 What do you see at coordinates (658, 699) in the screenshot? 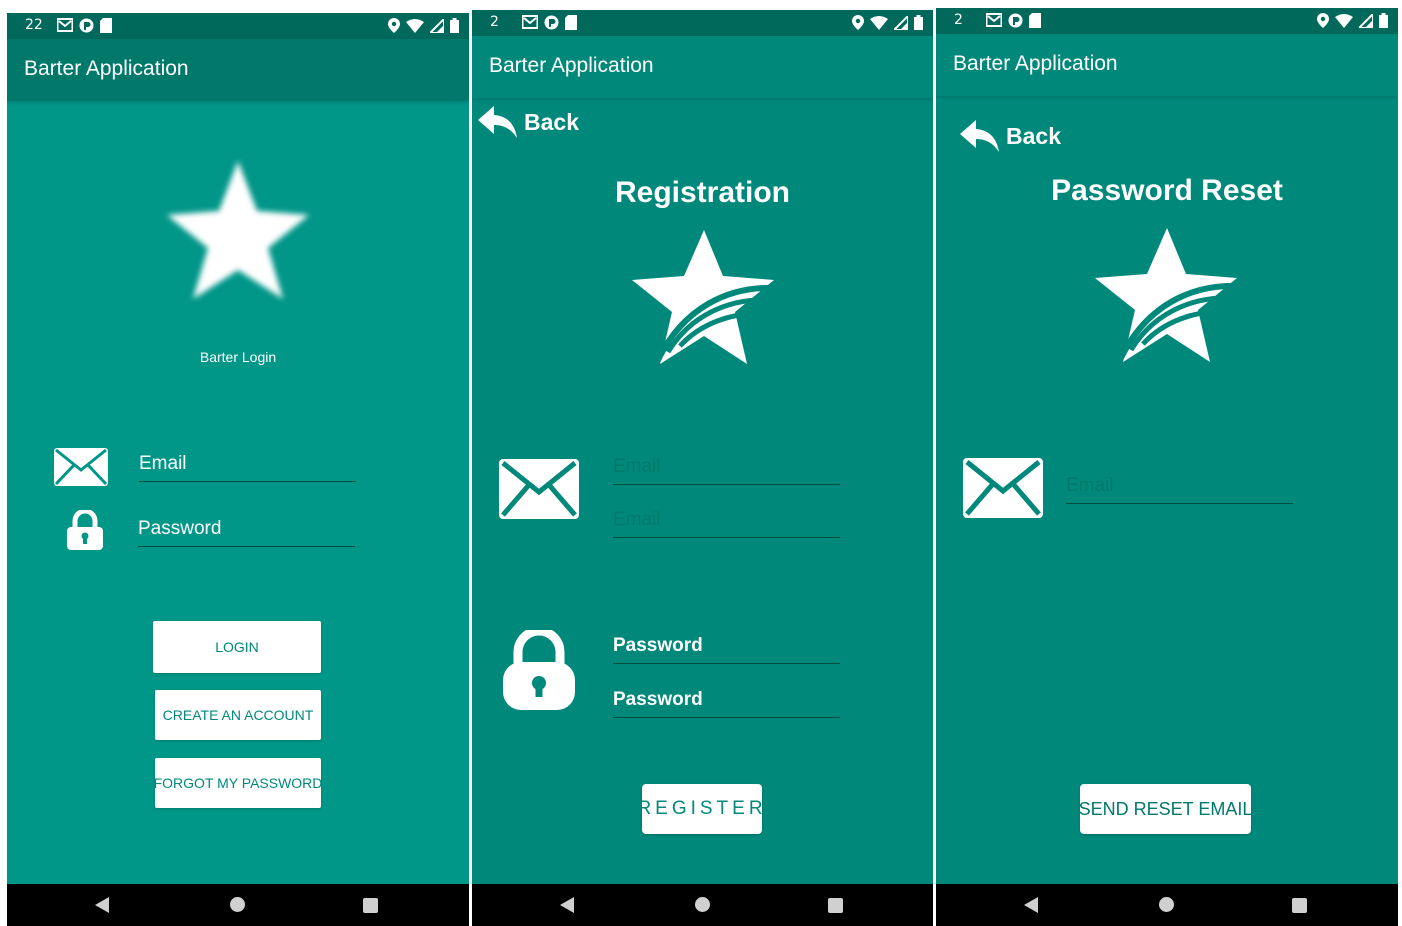
I see `confirm-password-field-label: Password` at bounding box center [658, 699].